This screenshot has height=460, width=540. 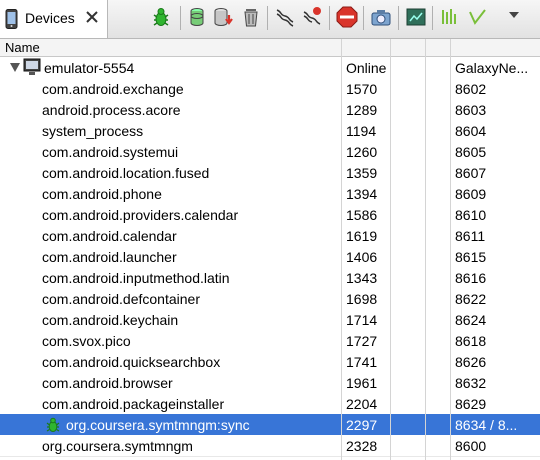 I want to click on process-port: 8611, so click(x=470, y=236).